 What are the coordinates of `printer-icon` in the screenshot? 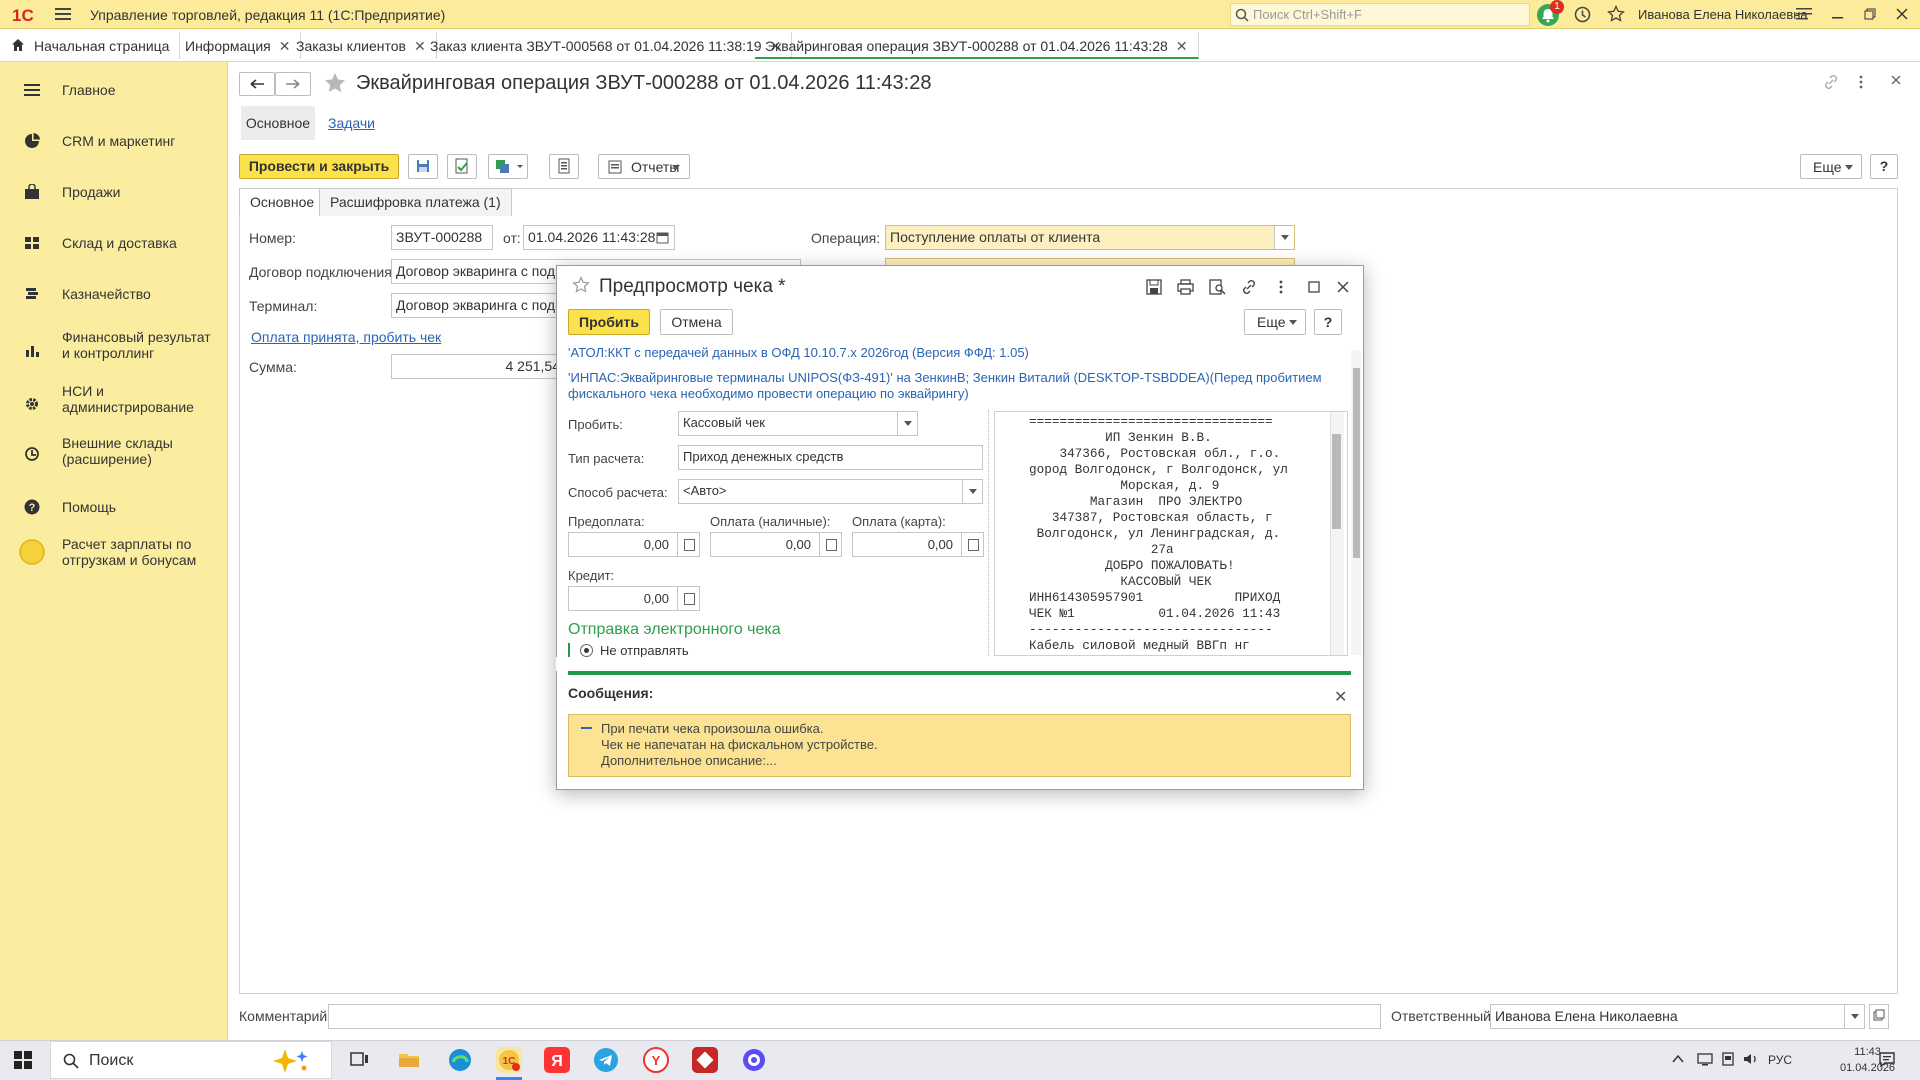 It's located at (1185, 287).